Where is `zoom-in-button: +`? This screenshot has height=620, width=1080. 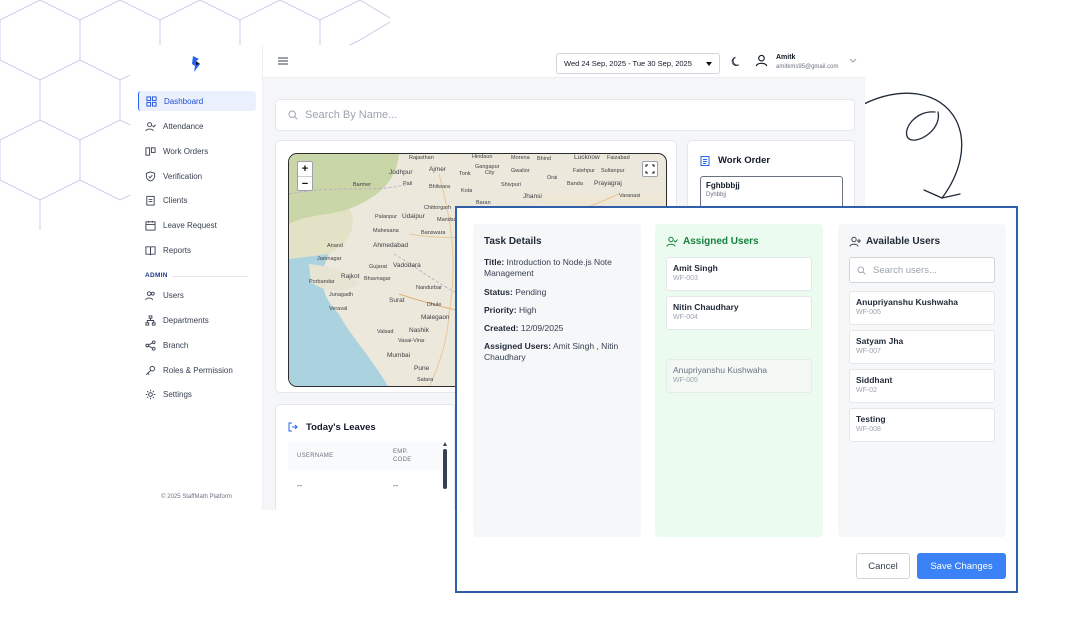 zoom-in-button: + is located at coordinates (305, 169).